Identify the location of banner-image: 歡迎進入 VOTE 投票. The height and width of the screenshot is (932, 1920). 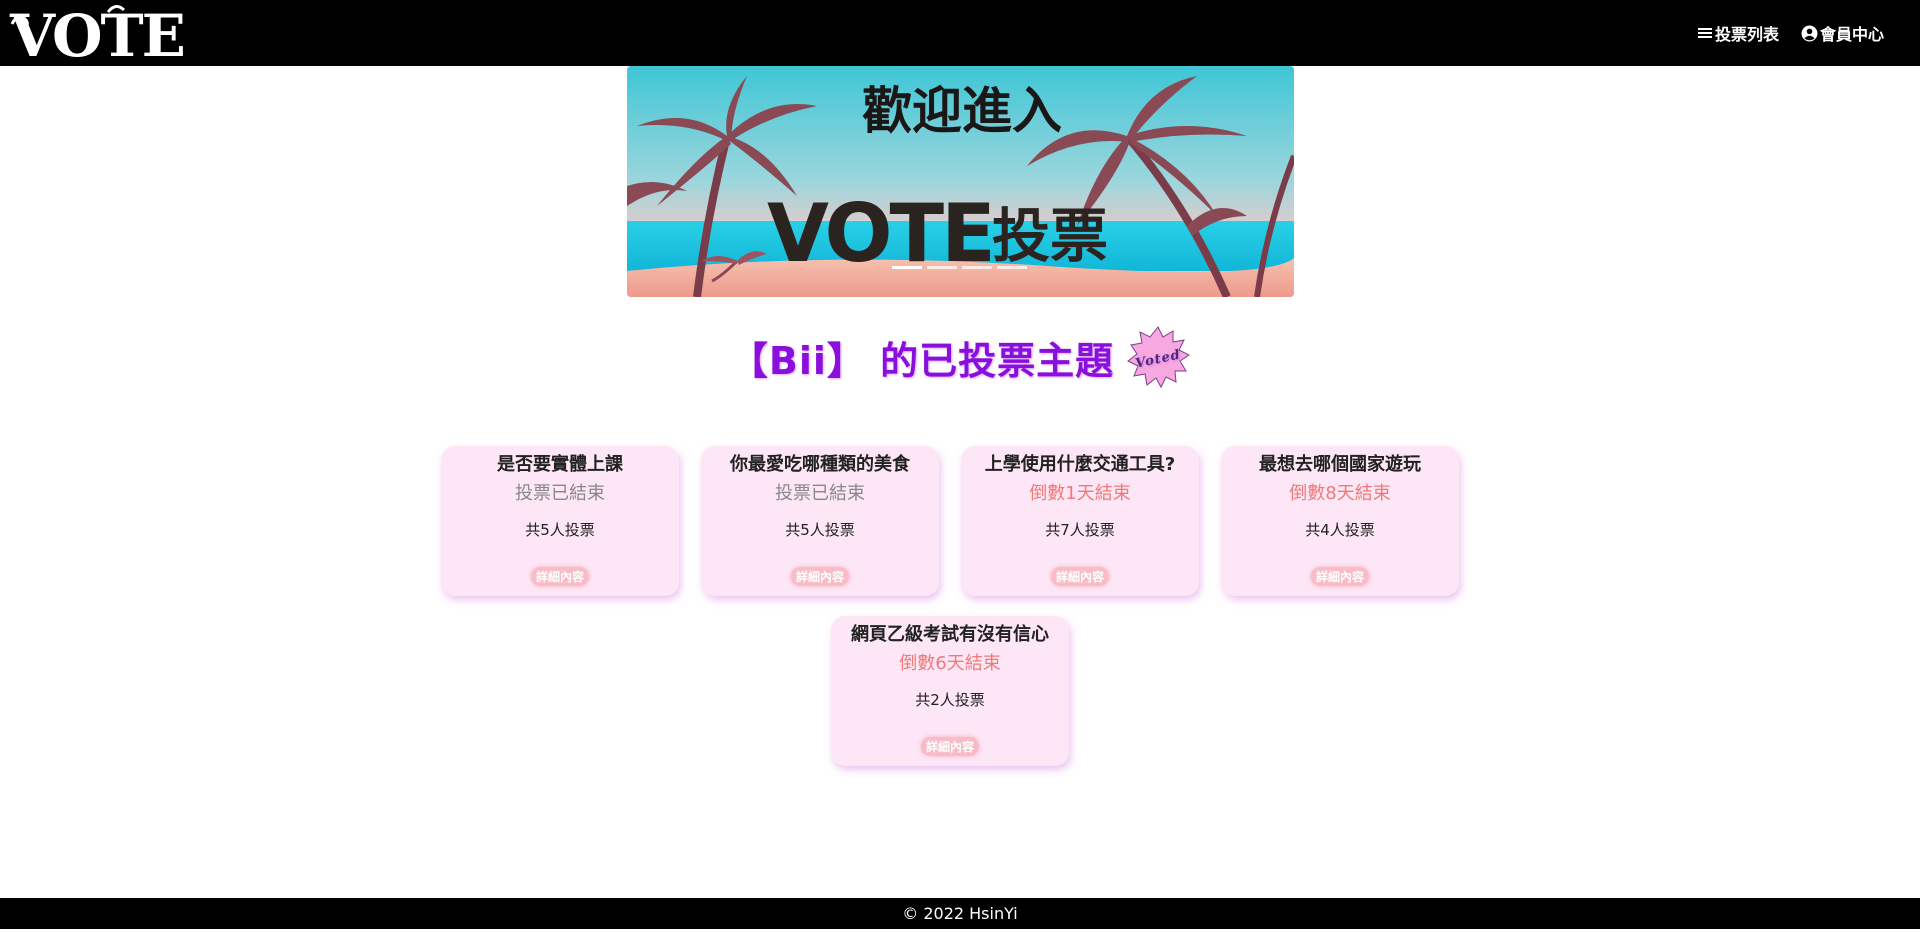
(960, 181).